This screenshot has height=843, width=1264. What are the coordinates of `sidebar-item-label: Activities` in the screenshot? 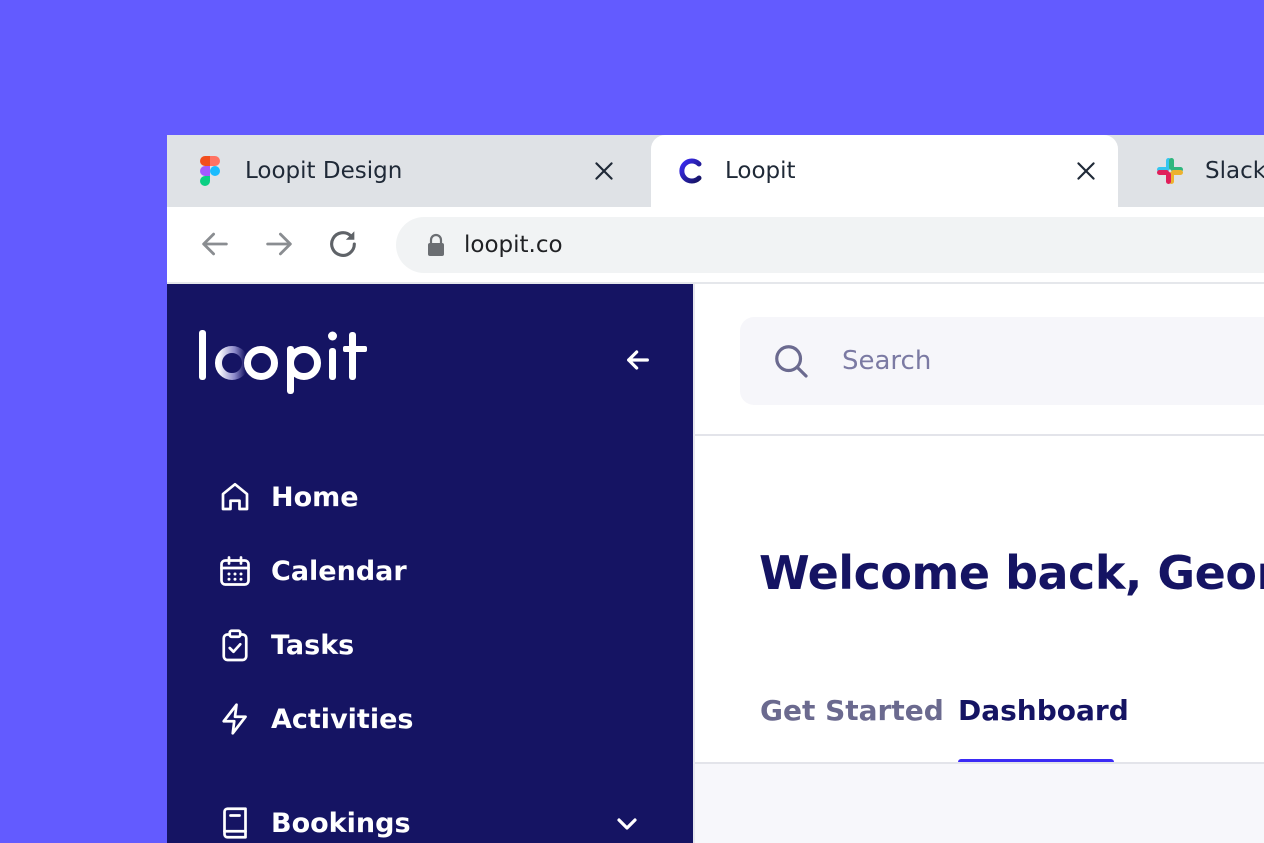 It's located at (342, 719).